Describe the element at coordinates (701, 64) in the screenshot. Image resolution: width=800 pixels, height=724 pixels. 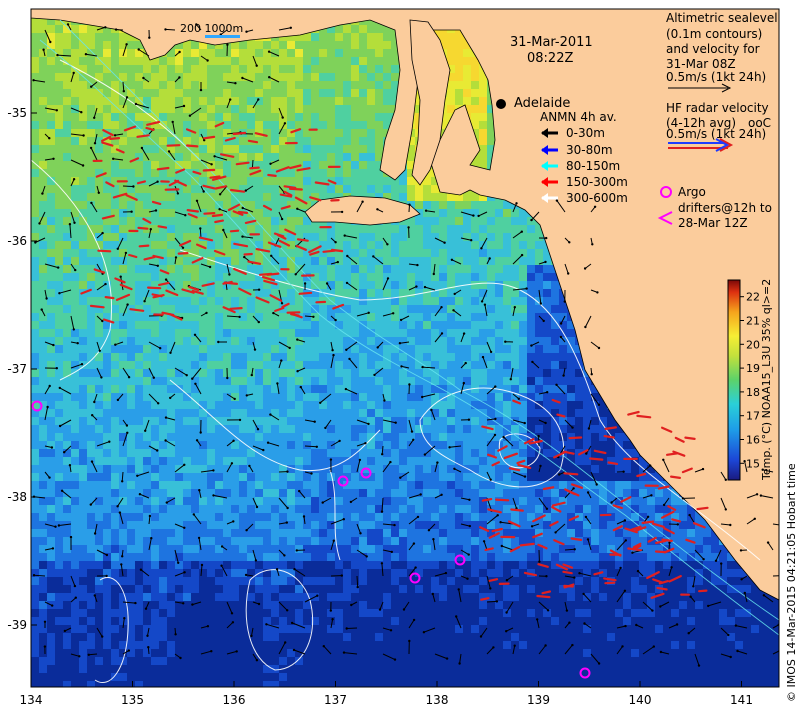
I see `altimetry-line-4: 31-Mar 08Z` at that location.